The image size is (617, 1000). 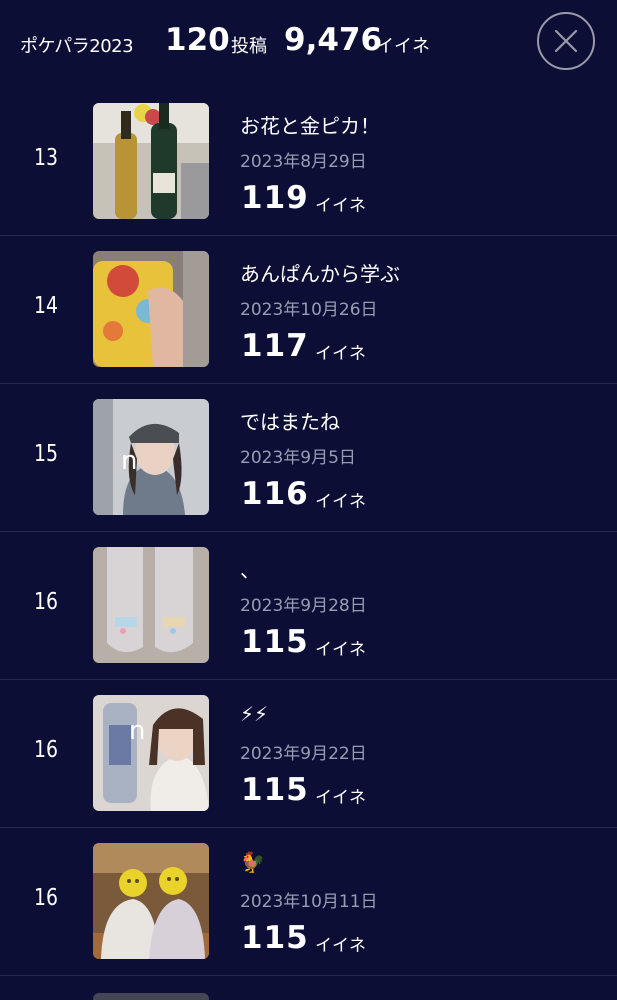 I want to click on page-title: ポケパラ2023, so click(x=77, y=46).